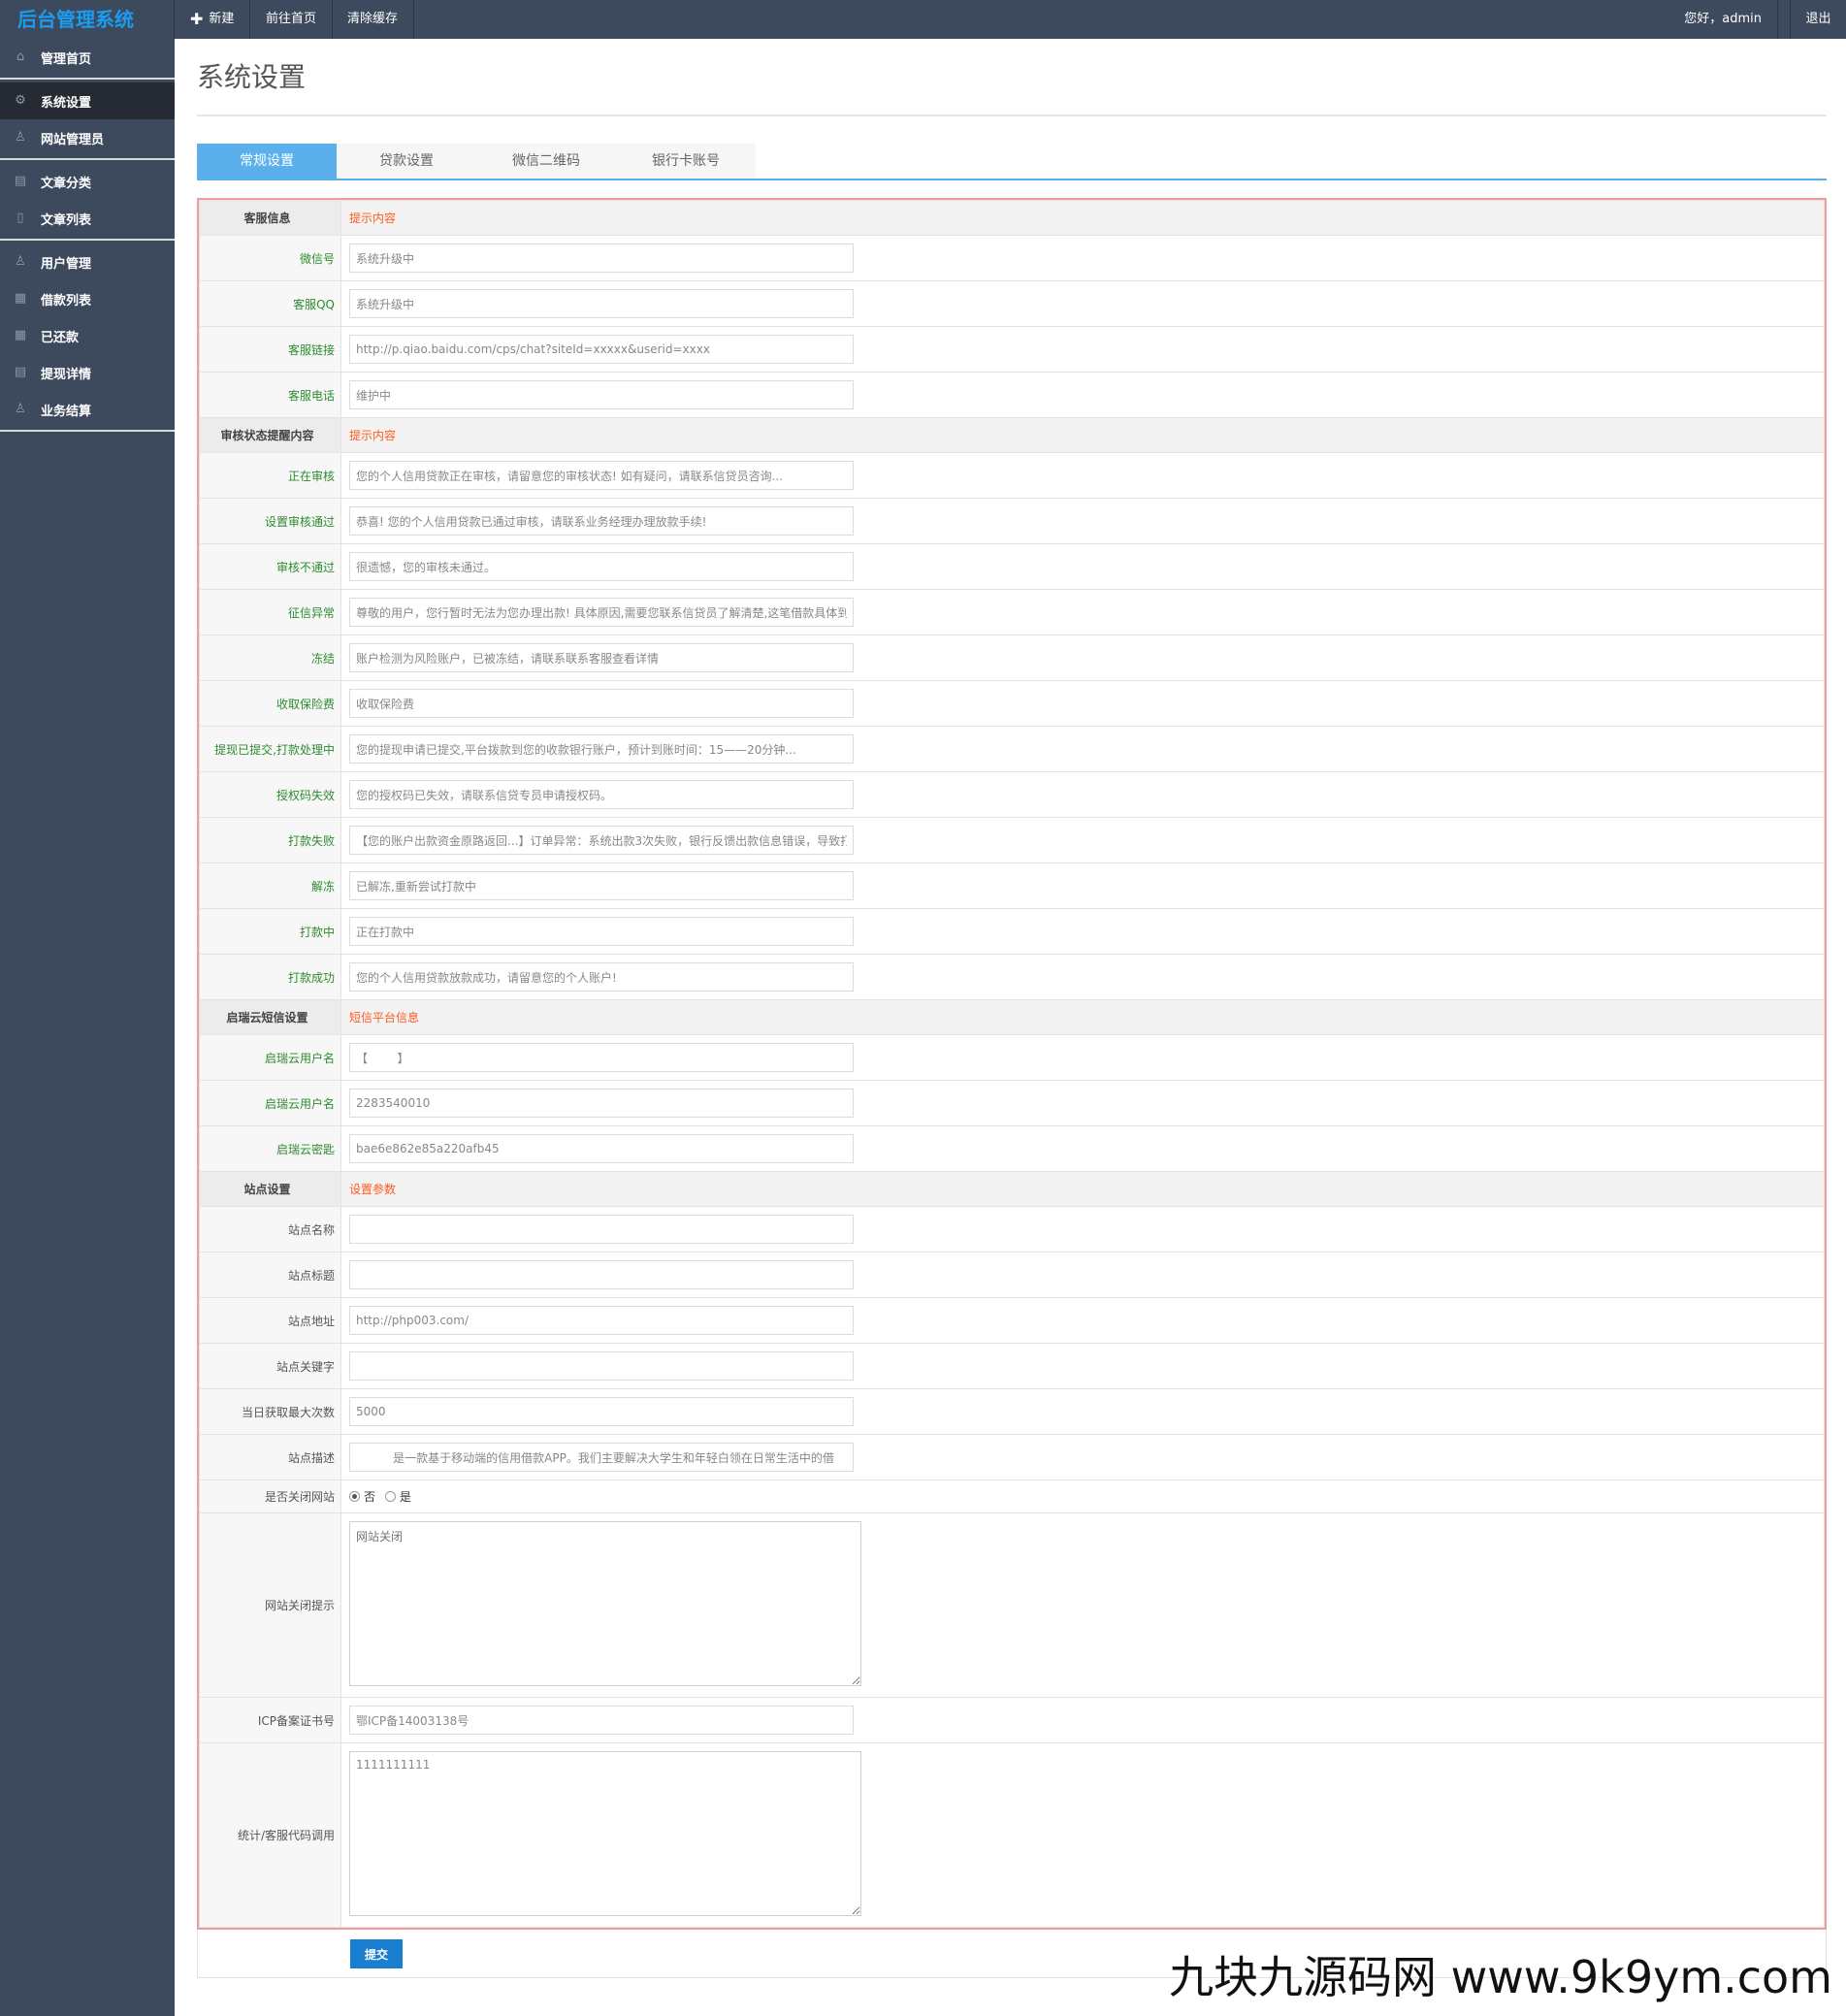  Describe the element at coordinates (270, 303) in the screenshot. I see `field-label: 客服QQ` at that location.